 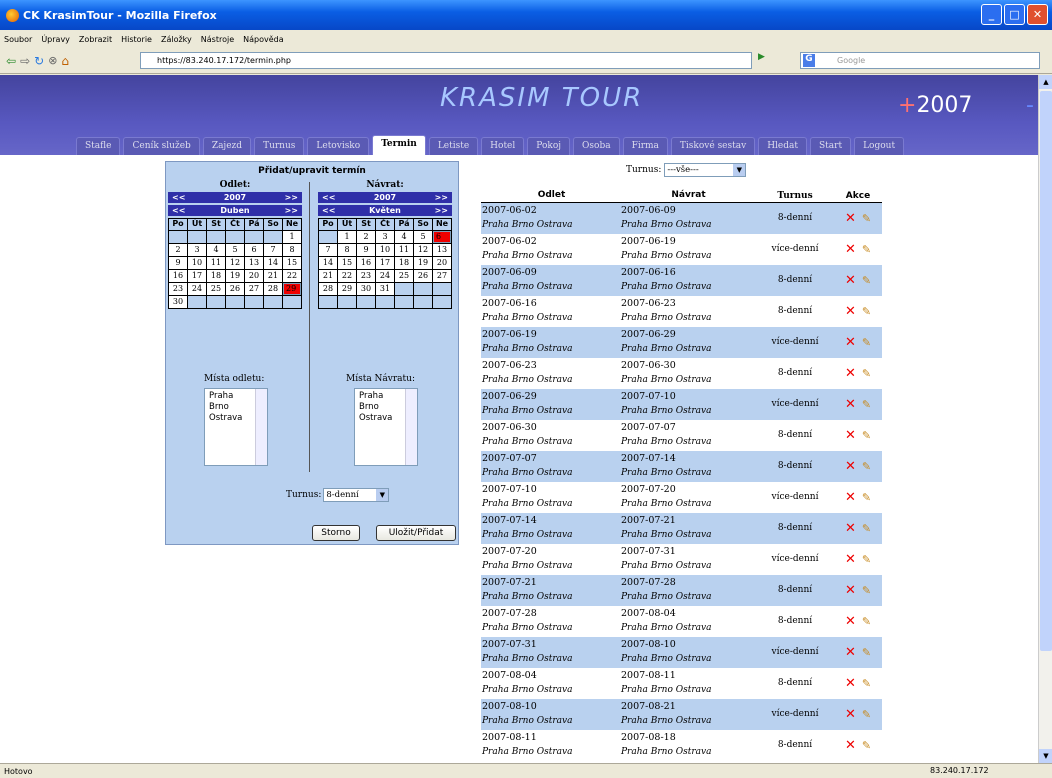 I want to click on tab-7: Hotel, so click(x=503, y=146).